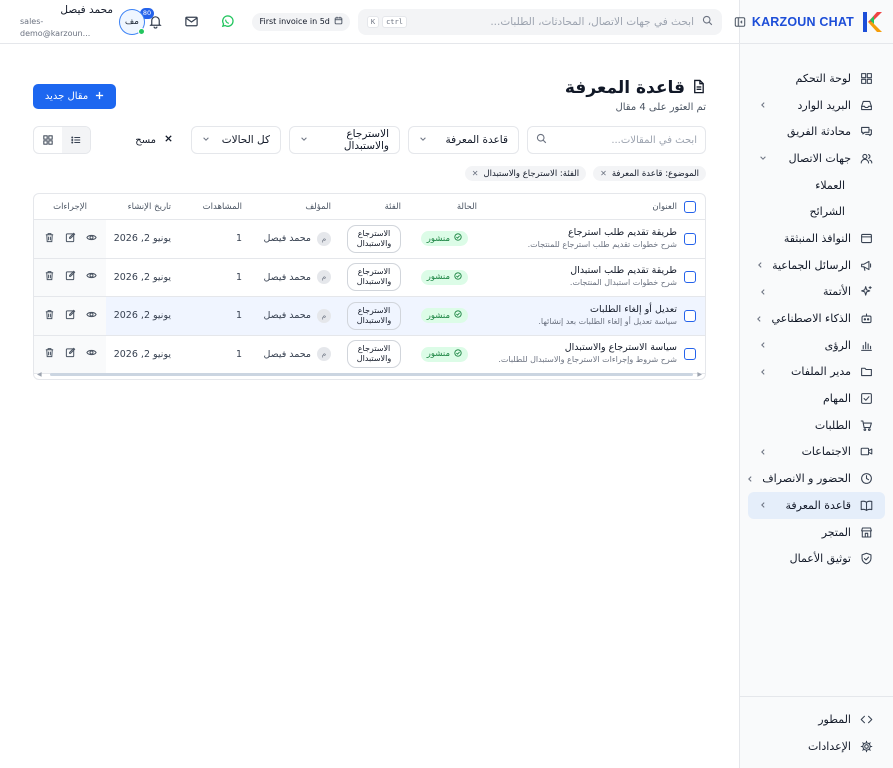 This screenshot has width=893, height=768. What do you see at coordinates (142, 316) in the screenshot?
I see `created-date: يونيو 2, 2026` at bounding box center [142, 316].